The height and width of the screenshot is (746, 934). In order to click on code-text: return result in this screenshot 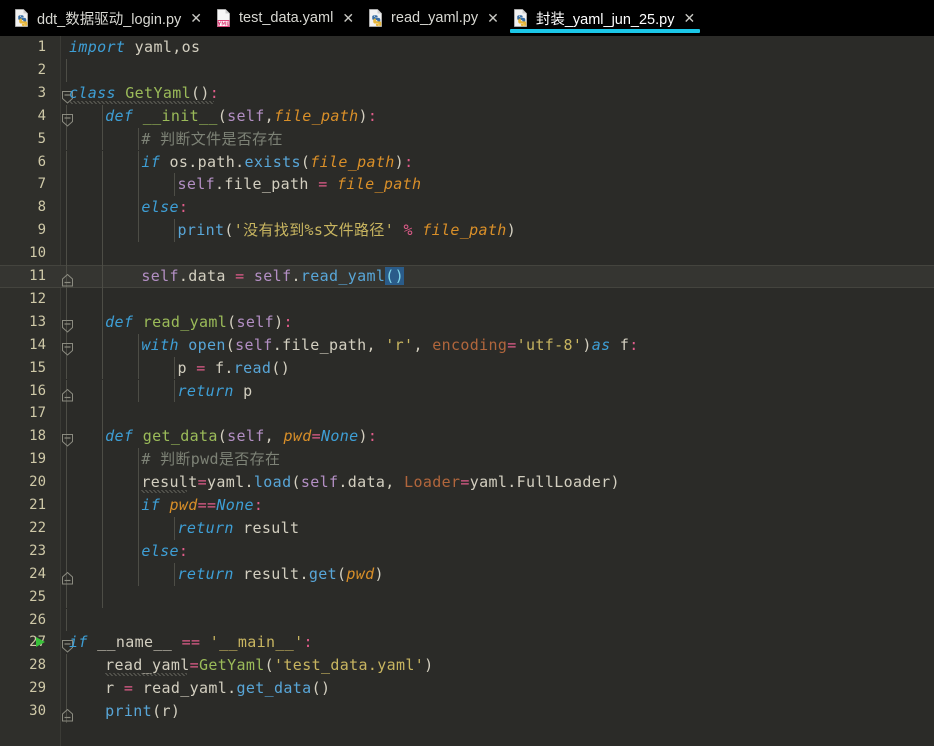, I will do `click(238, 528)`.